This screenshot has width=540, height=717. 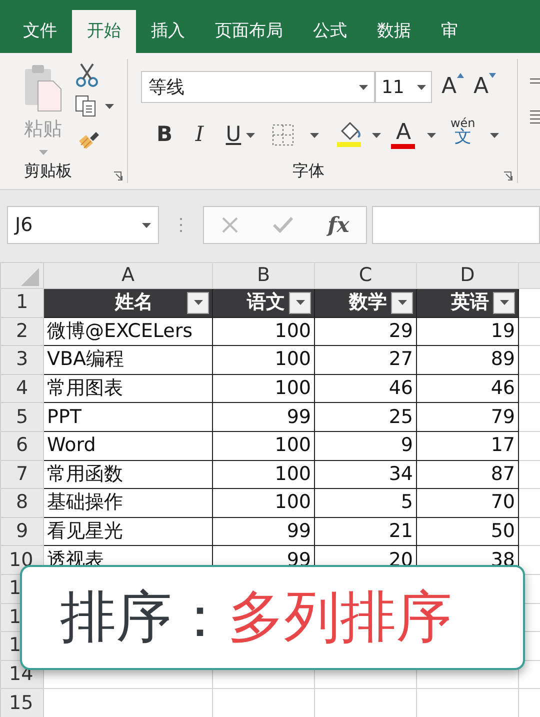 What do you see at coordinates (350, 135) in the screenshot?
I see `fill-color-icon` at bounding box center [350, 135].